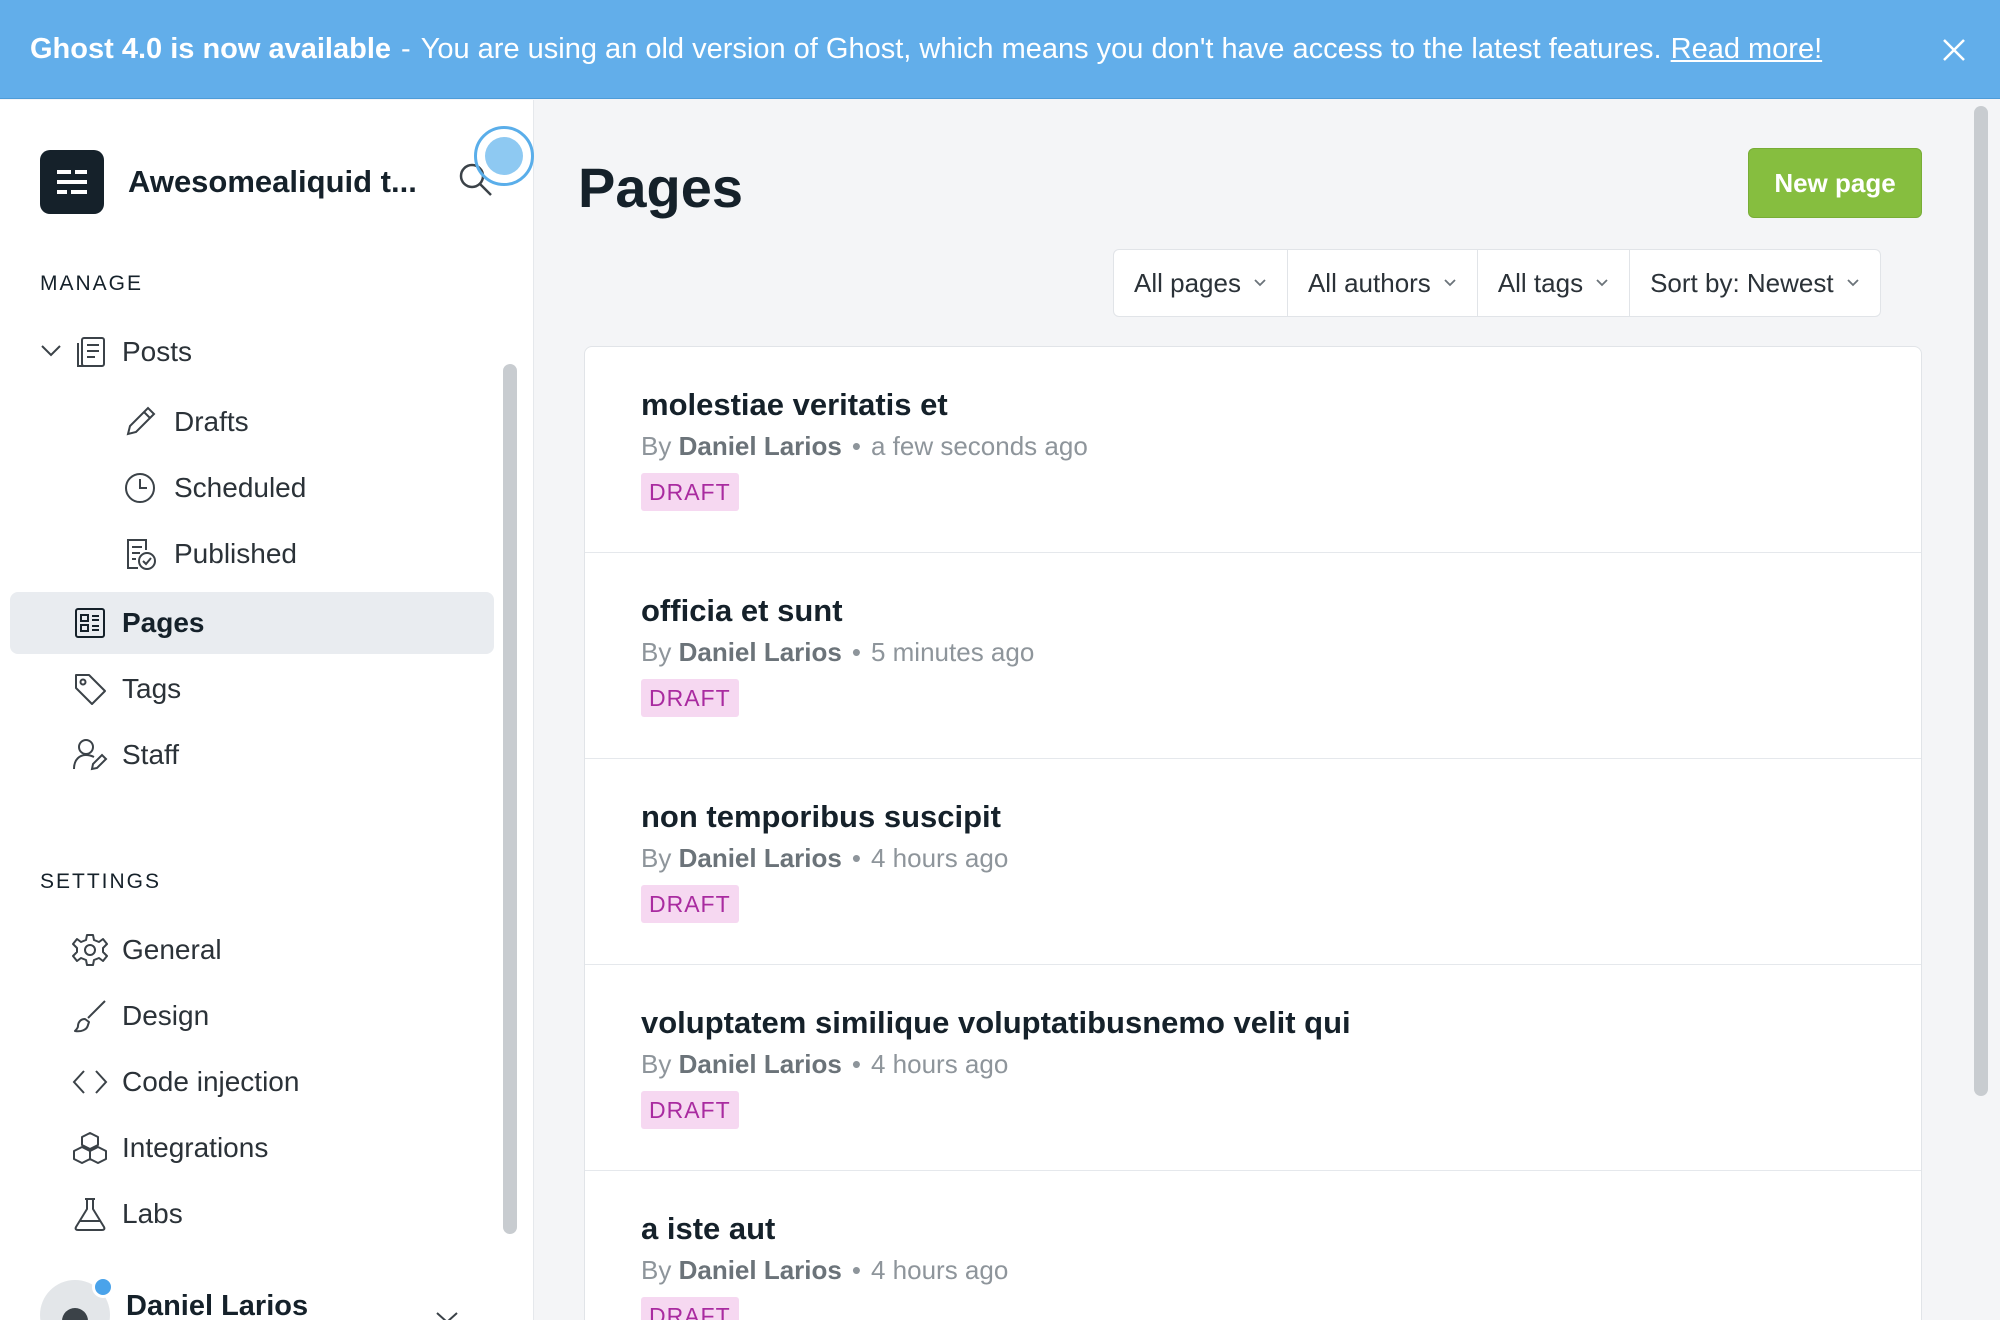 The image size is (2000, 1320). I want to click on banner-read-more-link: Read more!, so click(1747, 49).